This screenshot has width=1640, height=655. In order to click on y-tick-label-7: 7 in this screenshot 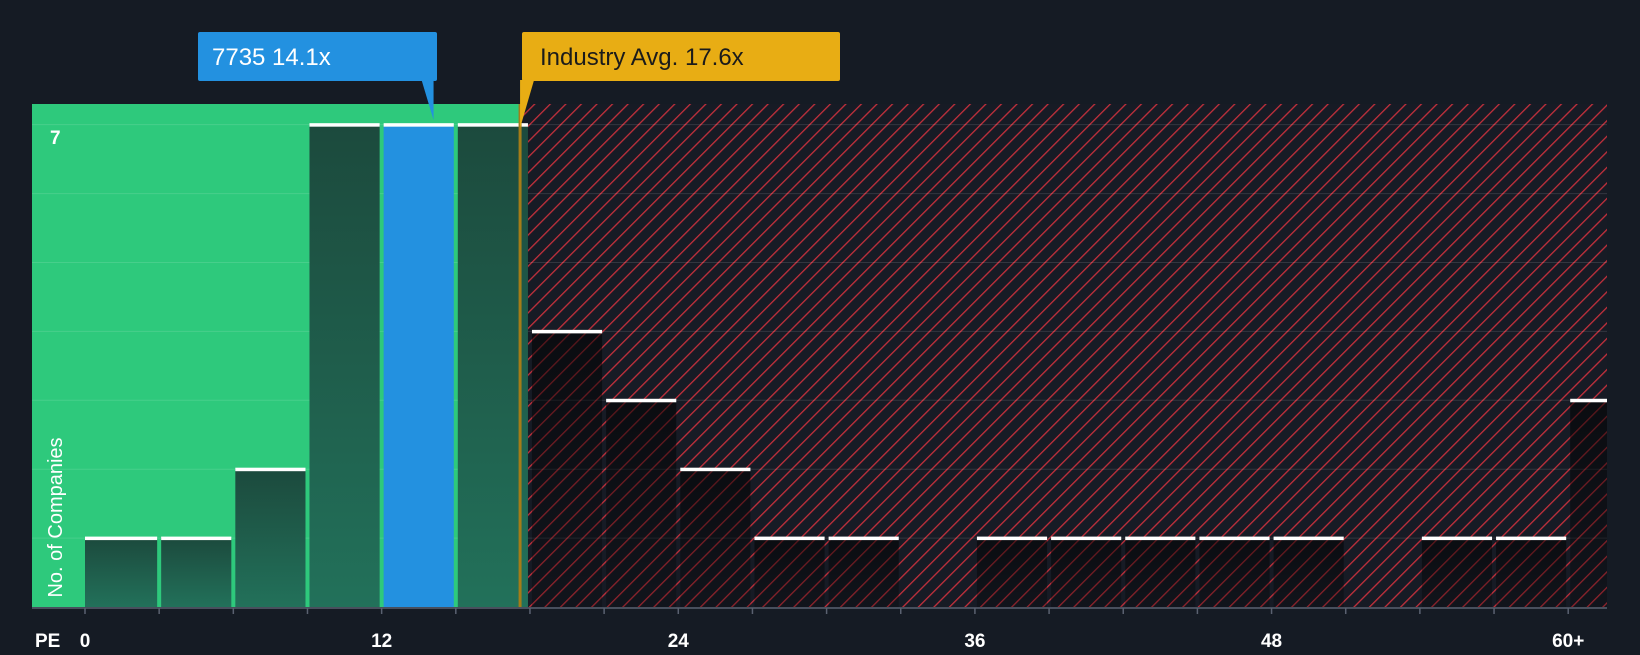, I will do `click(55, 138)`.